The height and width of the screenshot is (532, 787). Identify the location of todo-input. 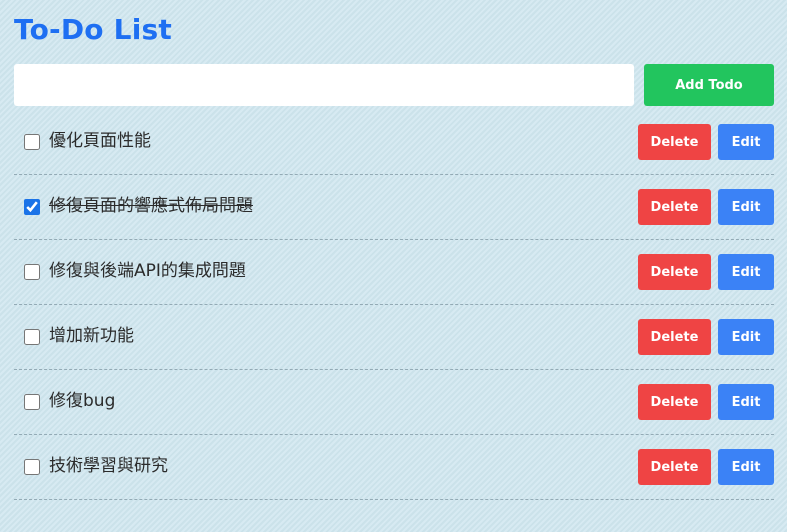
(324, 85).